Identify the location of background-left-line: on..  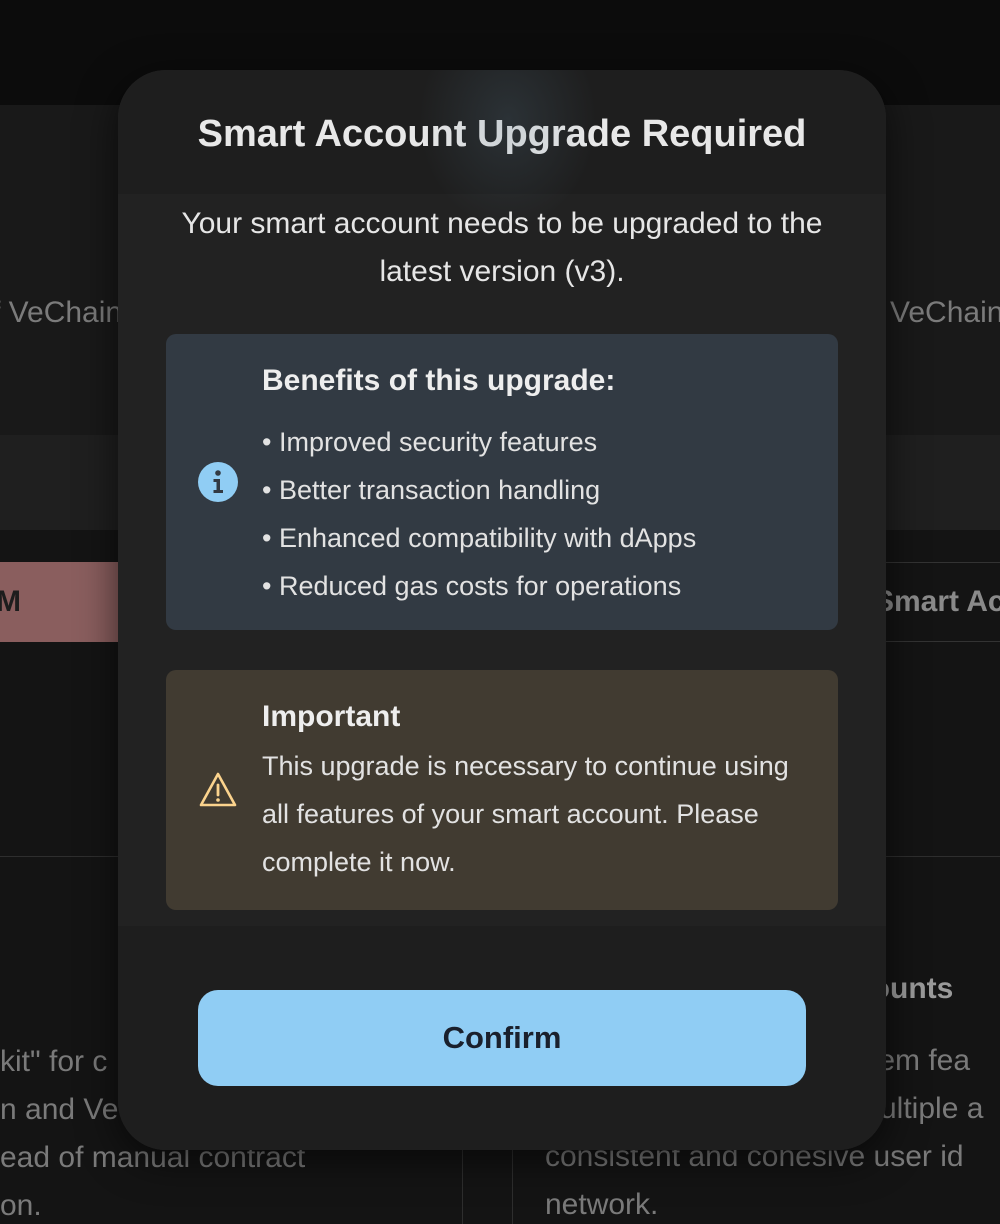
(21, 1205).